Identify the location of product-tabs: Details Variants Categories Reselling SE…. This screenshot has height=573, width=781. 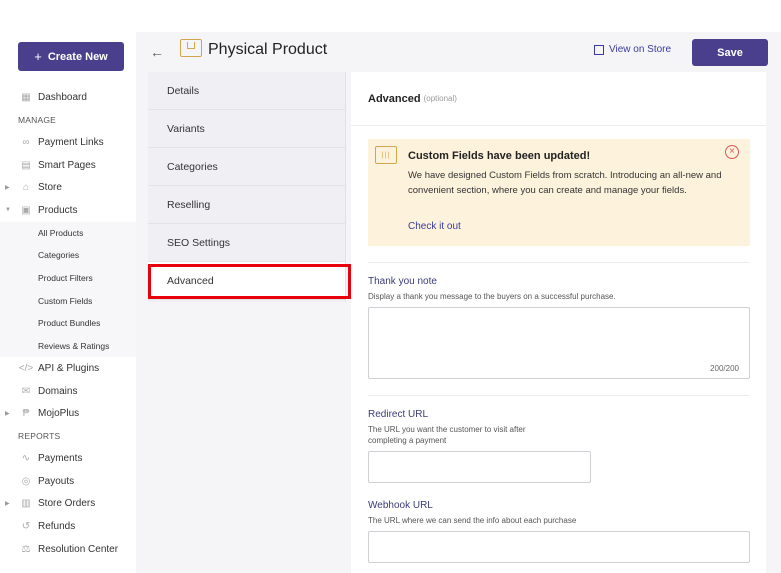
(247, 187).